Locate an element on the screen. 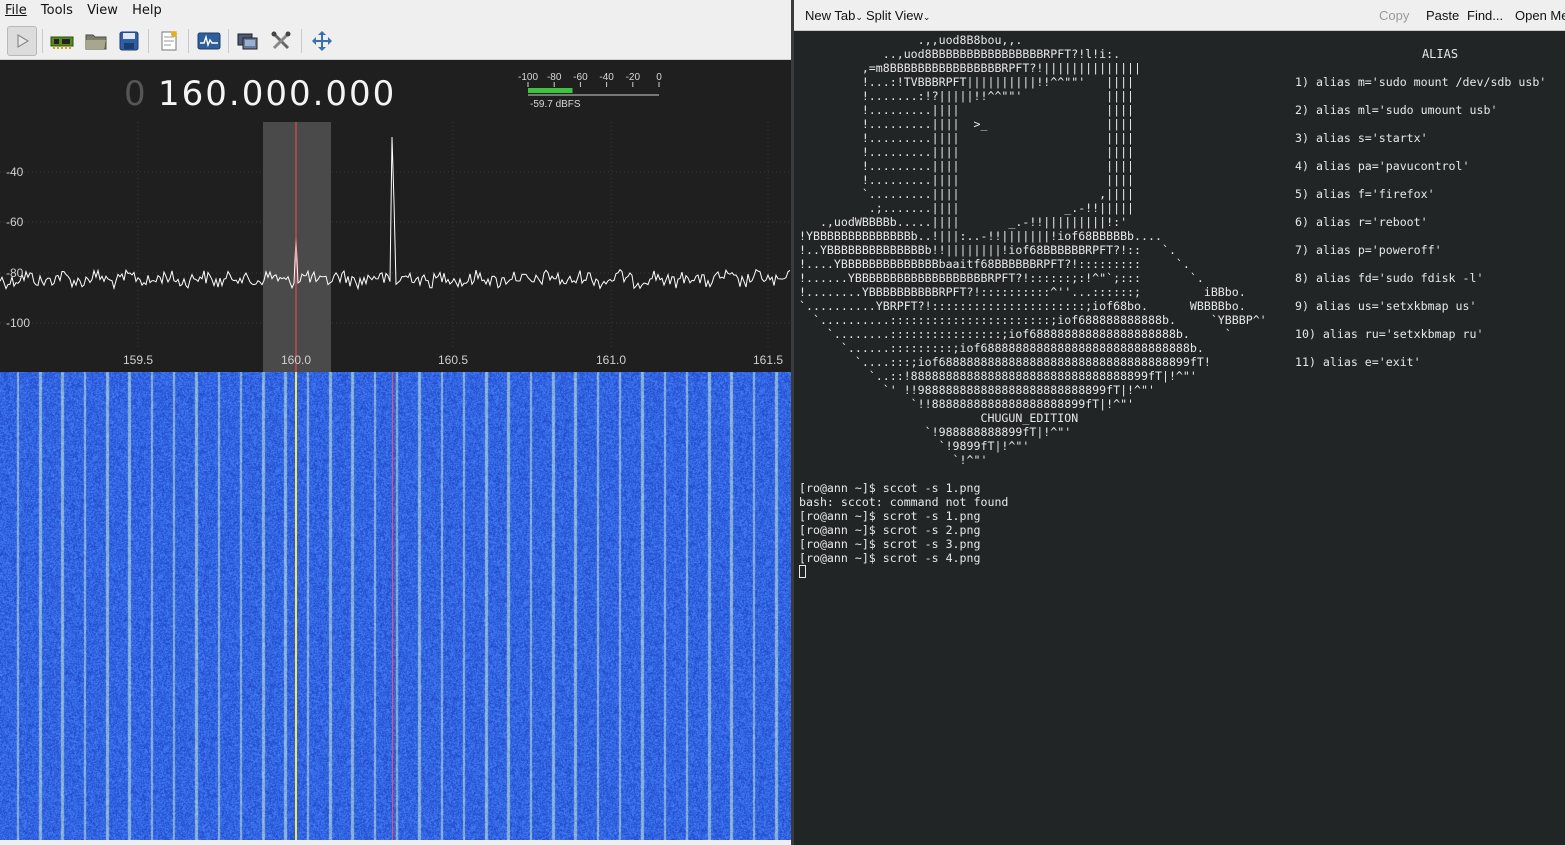 This screenshot has width=1565, height=845. x-tick-label: 160.0 is located at coordinates (296, 360).